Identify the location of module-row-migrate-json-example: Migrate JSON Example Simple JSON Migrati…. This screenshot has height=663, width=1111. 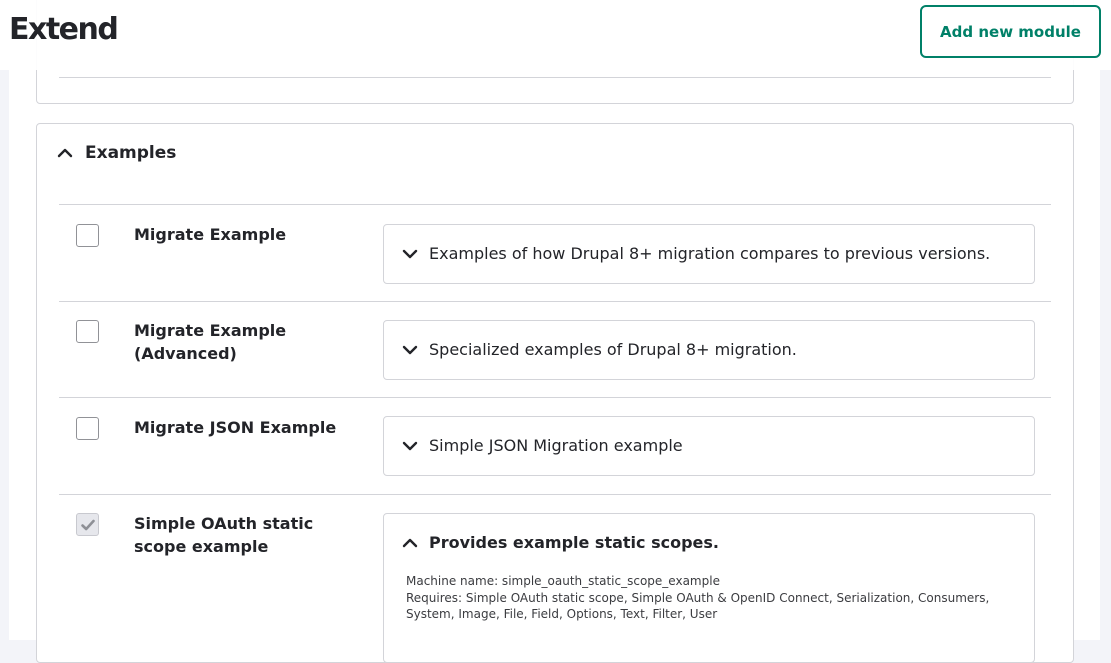
(555, 446).